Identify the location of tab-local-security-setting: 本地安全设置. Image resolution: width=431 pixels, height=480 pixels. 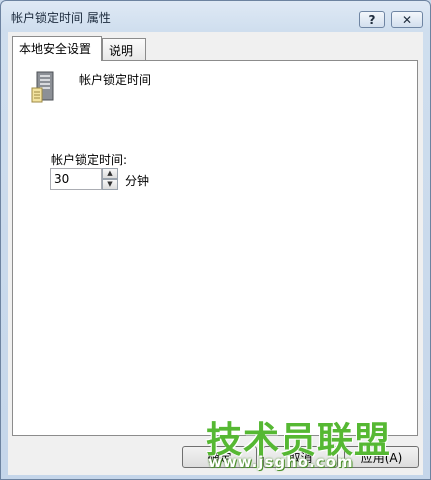
(57, 48).